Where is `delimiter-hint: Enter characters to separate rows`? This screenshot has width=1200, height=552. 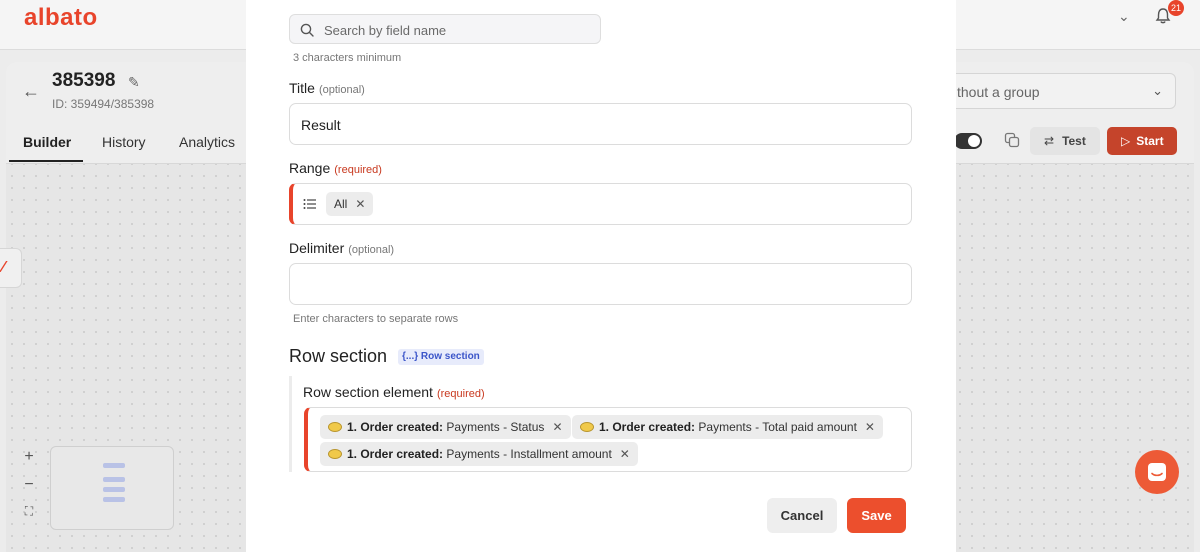
delimiter-hint: Enter characters to separate rows is located at coordinates (376, 319).